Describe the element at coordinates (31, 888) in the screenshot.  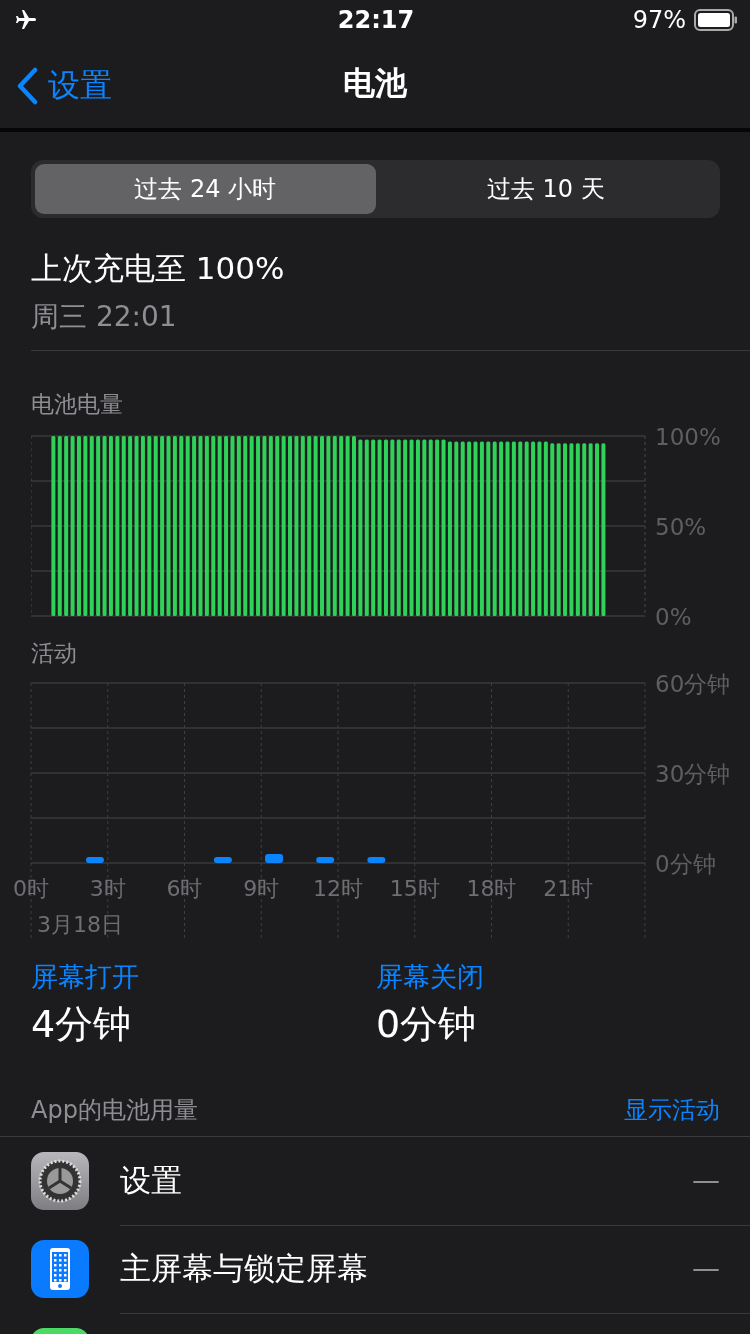
I see `axis-label: 0时` at that location.